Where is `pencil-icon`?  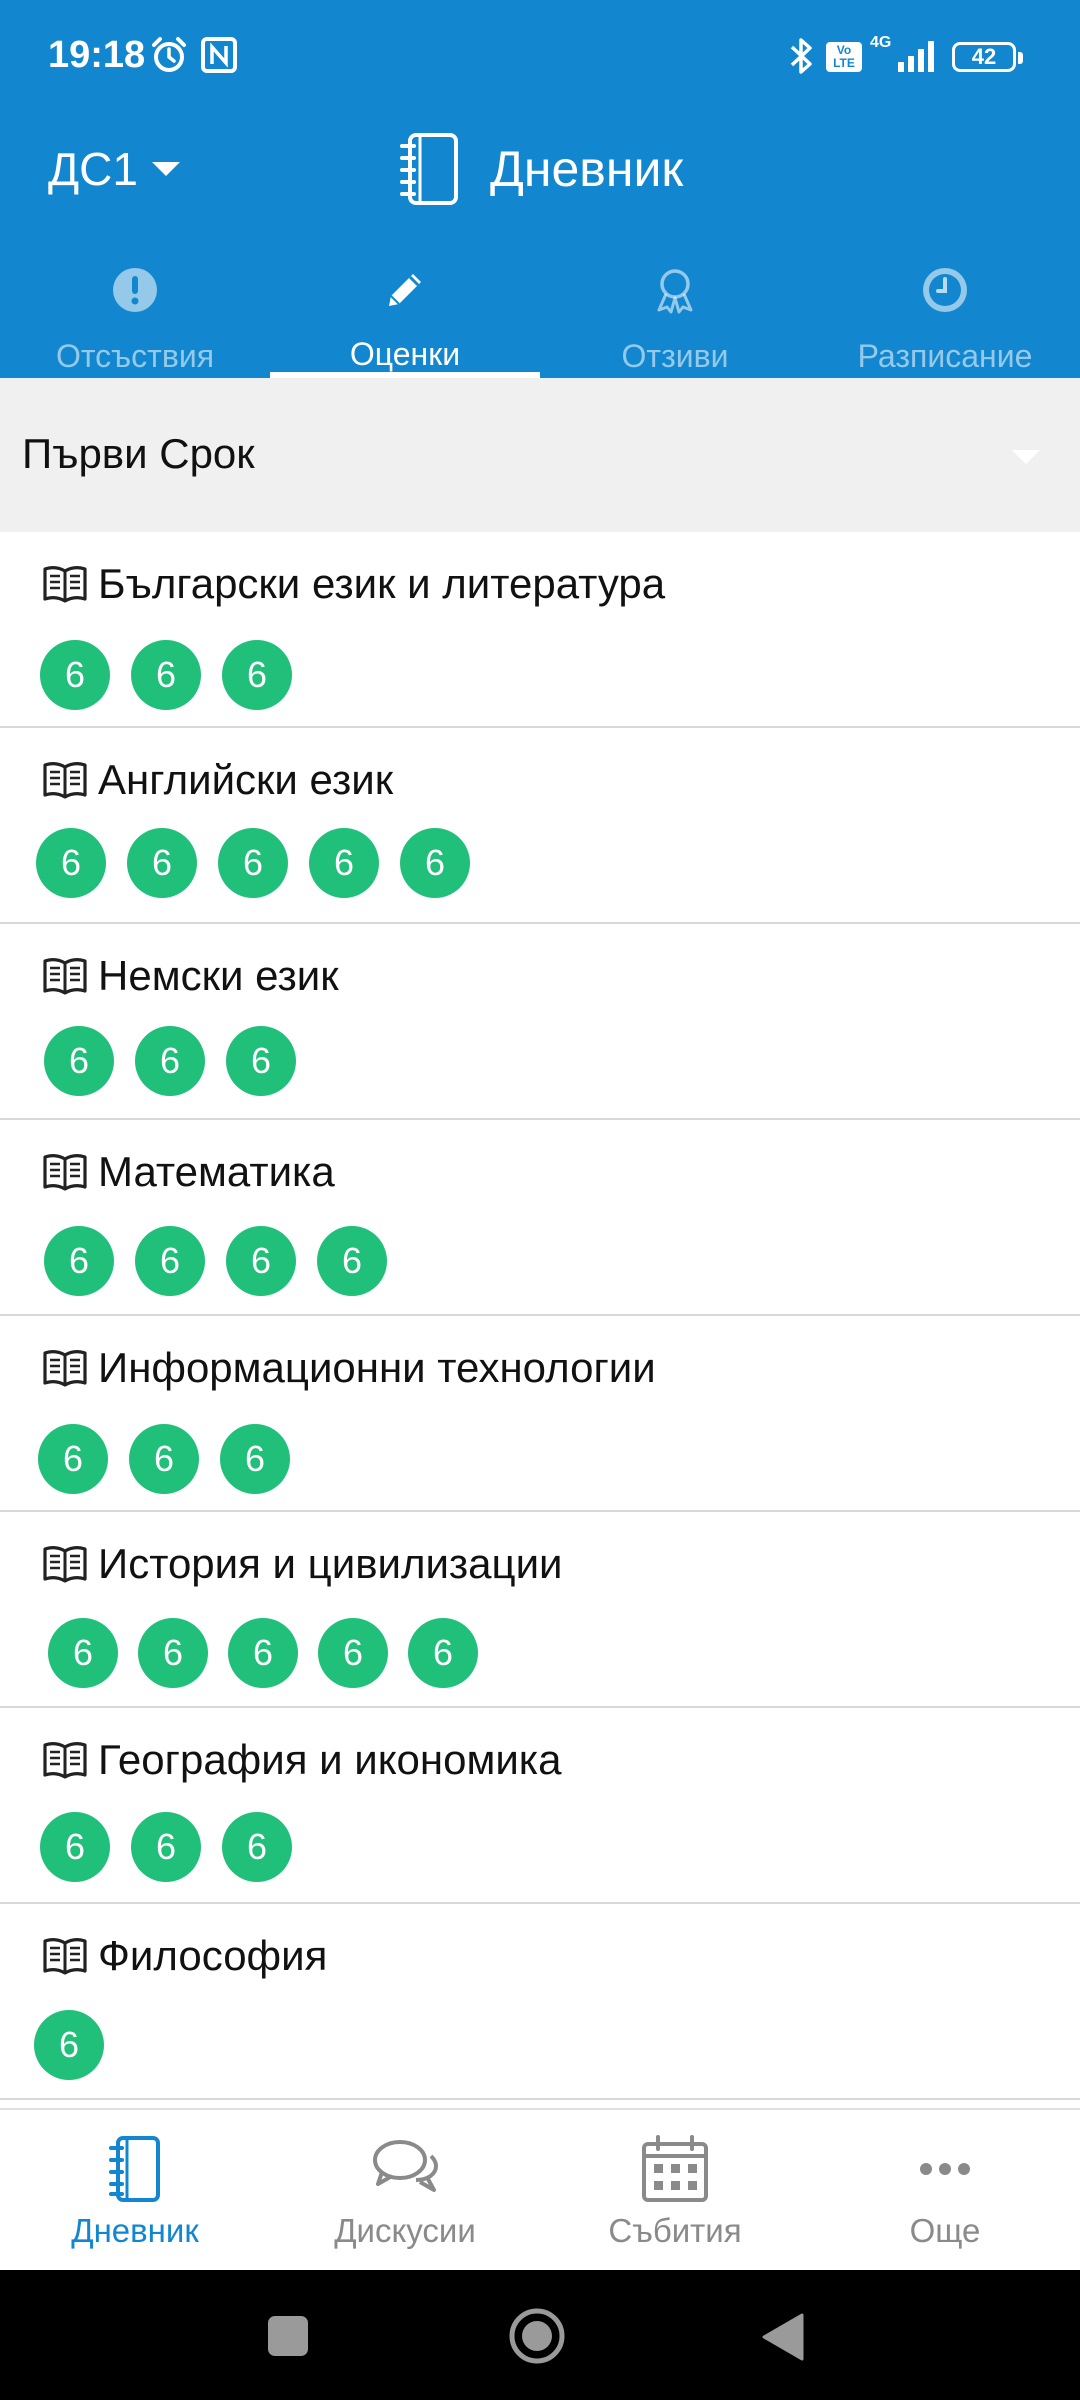
pencil-icon is located at coordinates (405, 290).